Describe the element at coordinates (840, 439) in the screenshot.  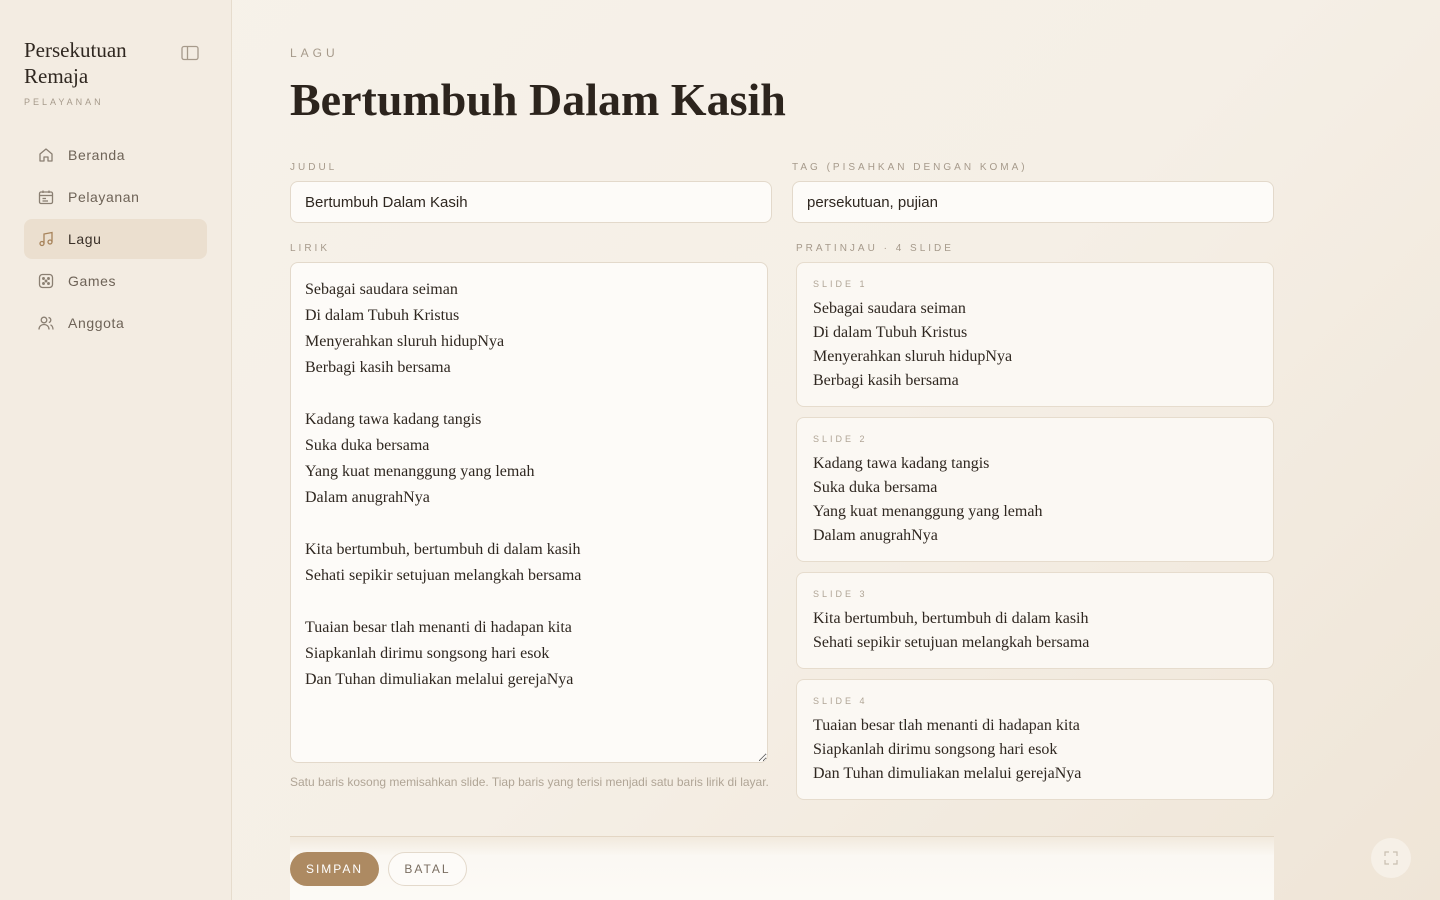
I see `slide-label: SLIDE 2` at that location.